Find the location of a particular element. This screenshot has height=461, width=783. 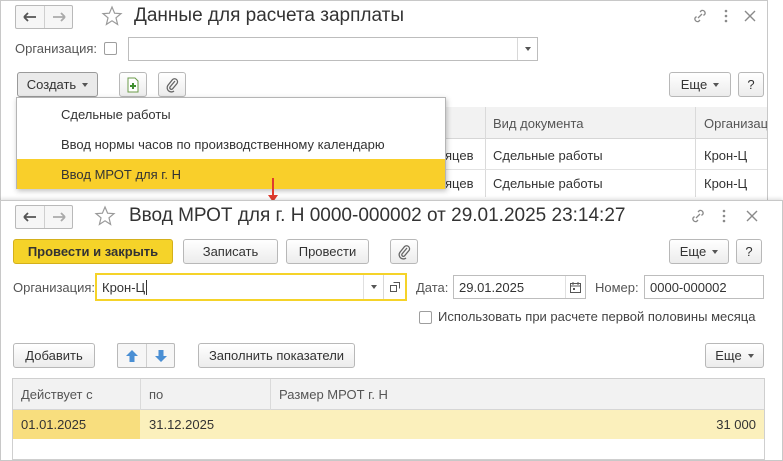

menu-item-piecework: Сдельные работы is located at coordinates (231, 114).